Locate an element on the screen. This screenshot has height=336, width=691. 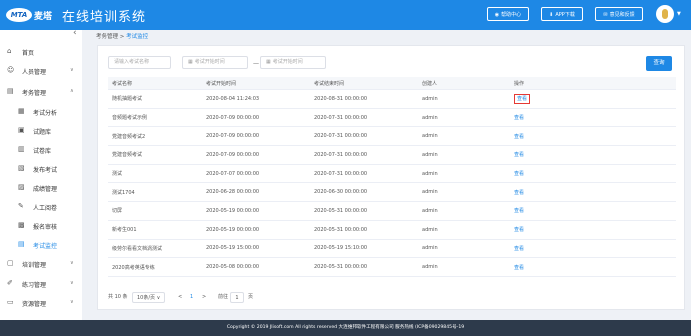
sidebar-item-score-management: ▨ 成绩管理 is located at coordinates (41, 188).